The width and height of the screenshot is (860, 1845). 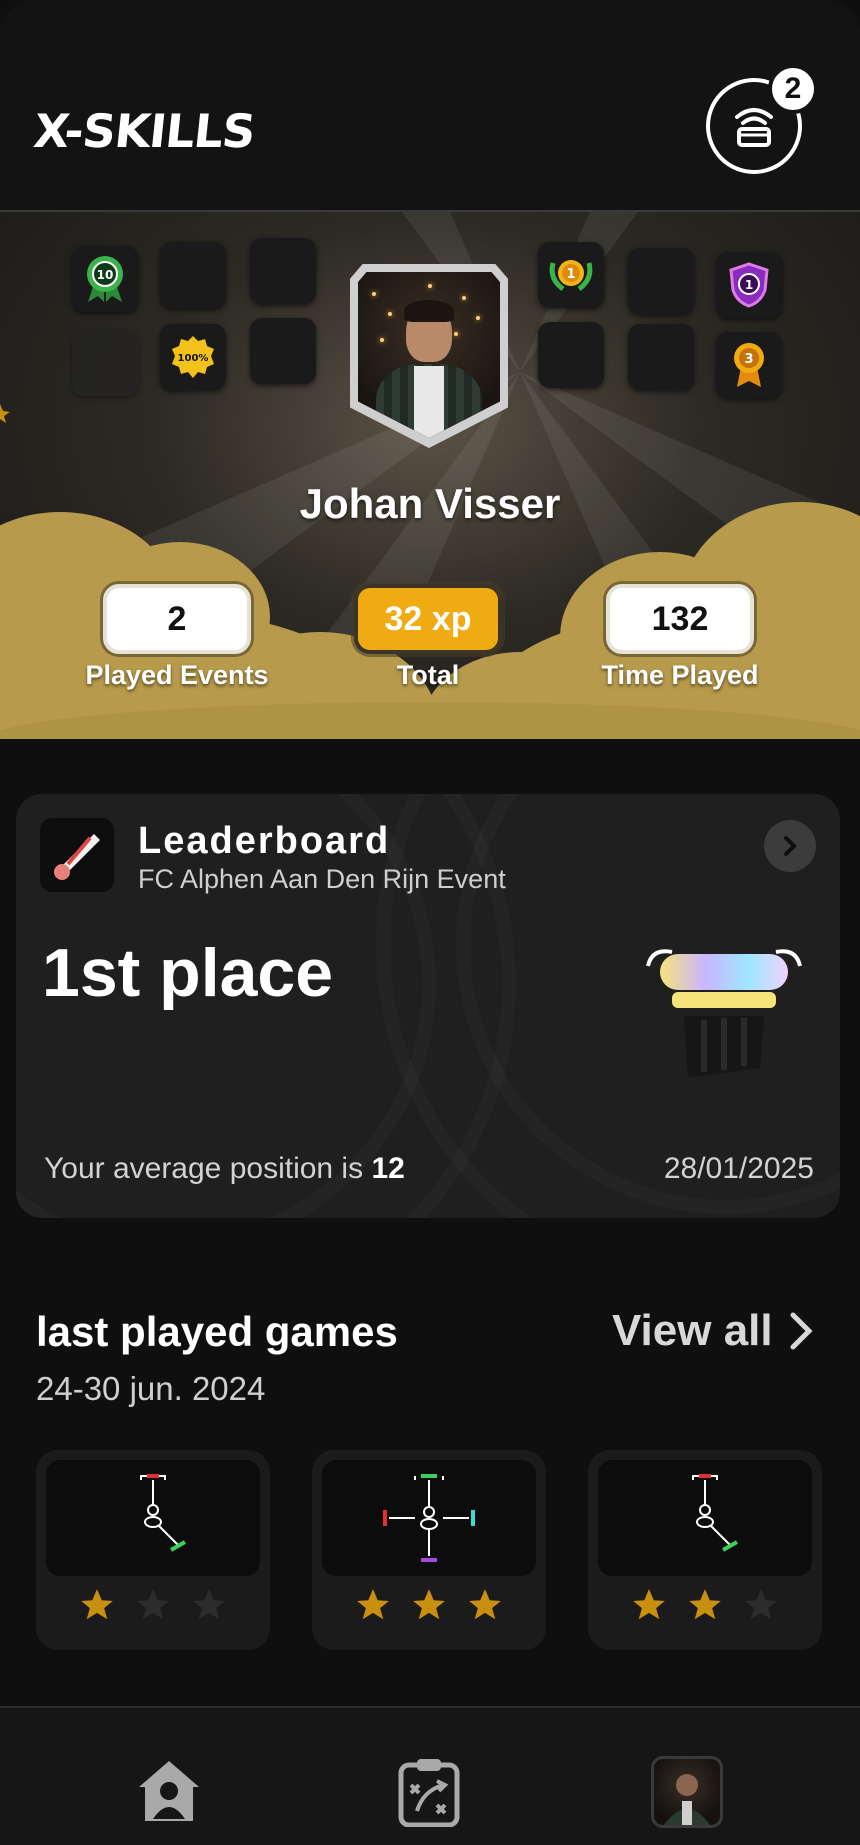 I want to click on medal-third-icon: 3, so click(x=749, y=365).